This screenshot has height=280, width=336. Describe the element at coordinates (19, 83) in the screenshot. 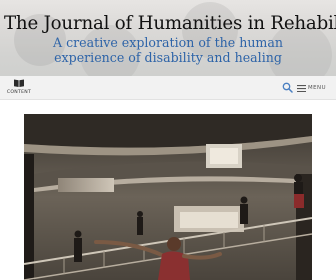

I see `book-icon` at that location.